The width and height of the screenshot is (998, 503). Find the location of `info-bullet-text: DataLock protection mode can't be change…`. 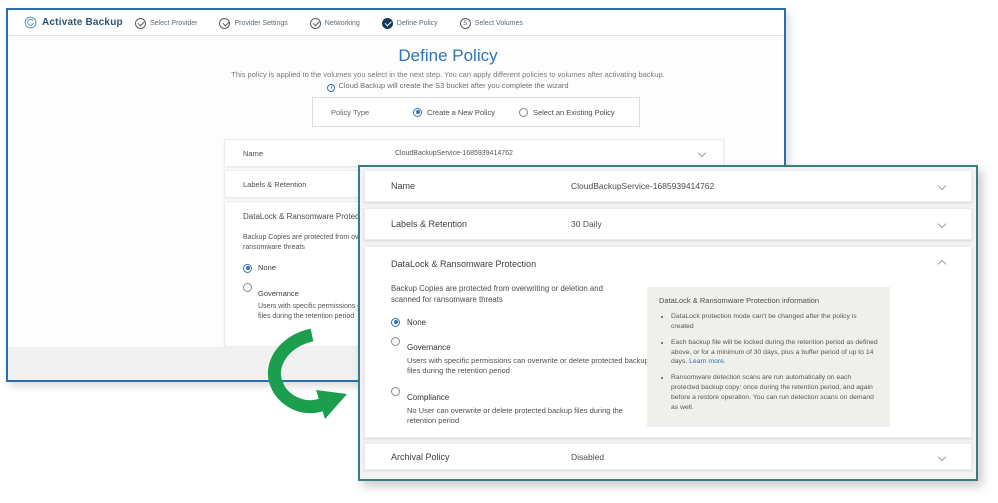

info-bullet-text: DataLock protection mode can't be change… is located at coordinates (764, 321).